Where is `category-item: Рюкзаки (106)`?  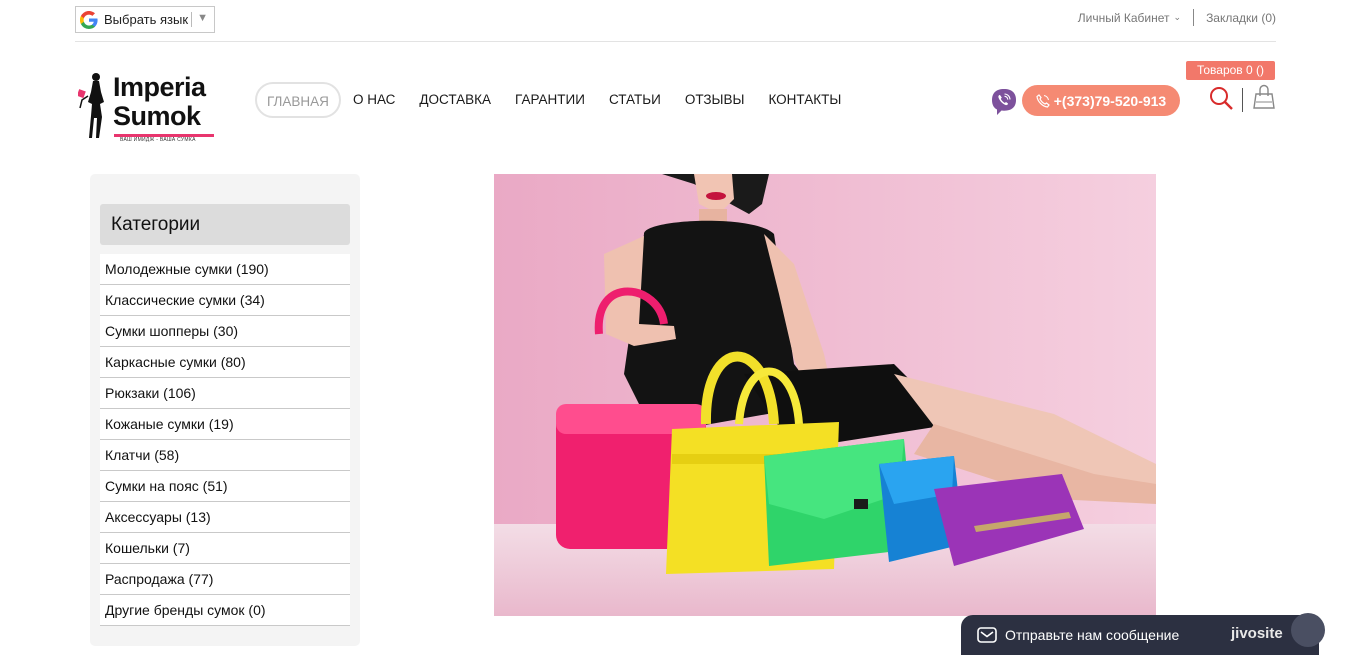 category-item: Рюкзаки (106) is located at coordinates (225, 393).